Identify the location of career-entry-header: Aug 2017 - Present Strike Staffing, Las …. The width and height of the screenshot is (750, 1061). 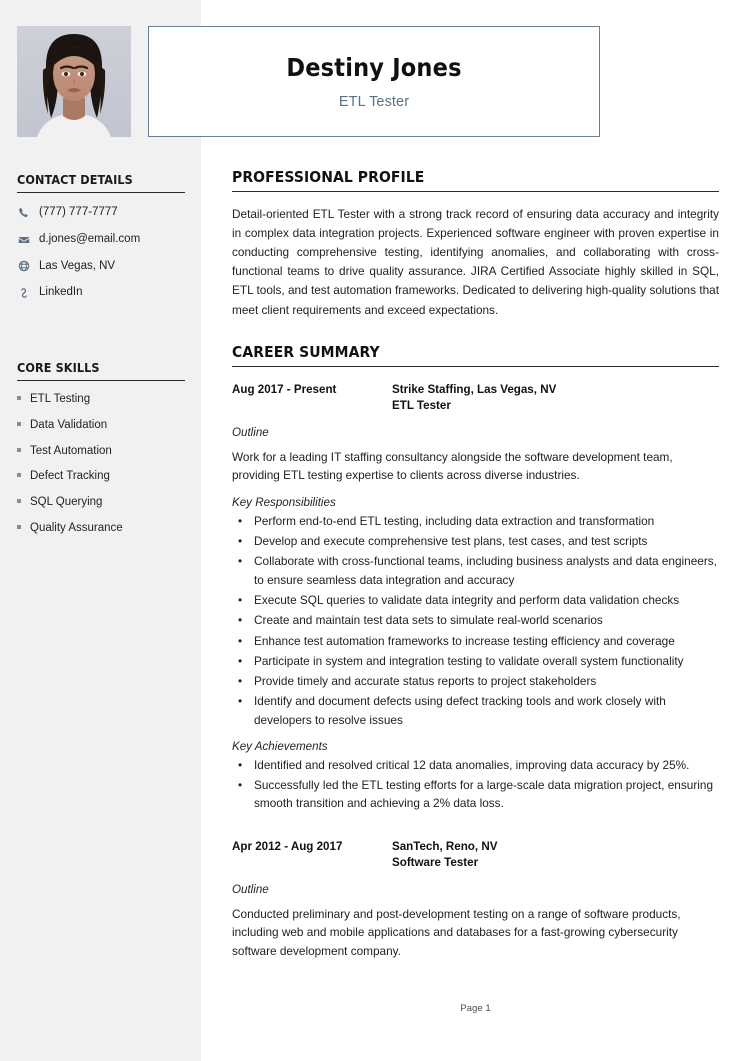
(475, 398).